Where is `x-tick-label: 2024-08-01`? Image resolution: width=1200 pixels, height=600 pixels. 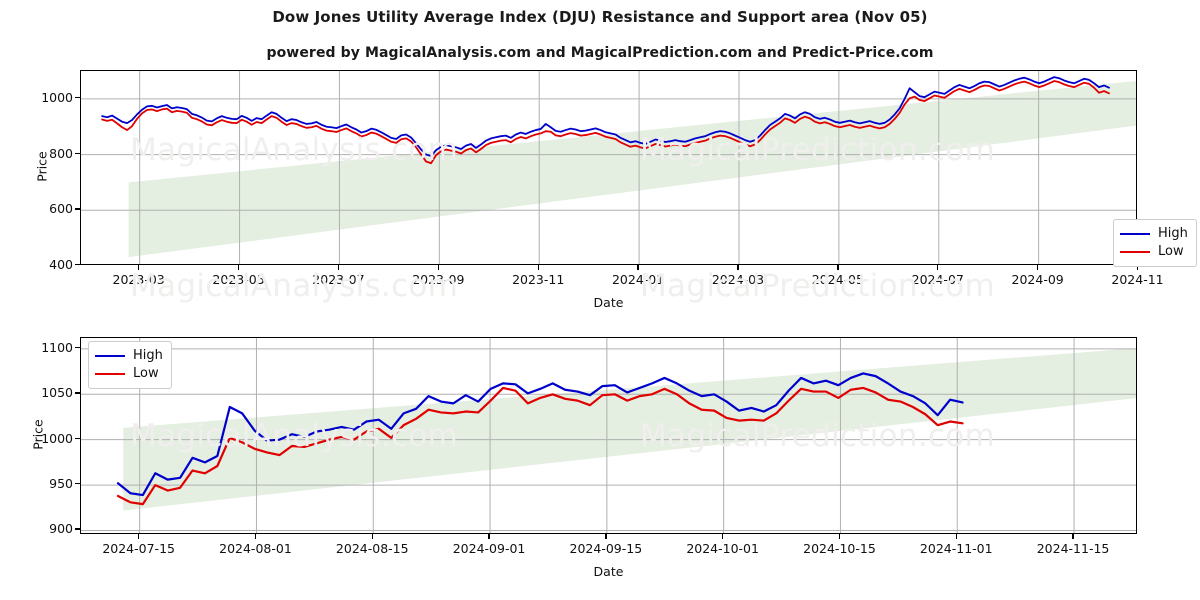
x-tick-label: 2024-08-01 is located at coordinates (255, 548).